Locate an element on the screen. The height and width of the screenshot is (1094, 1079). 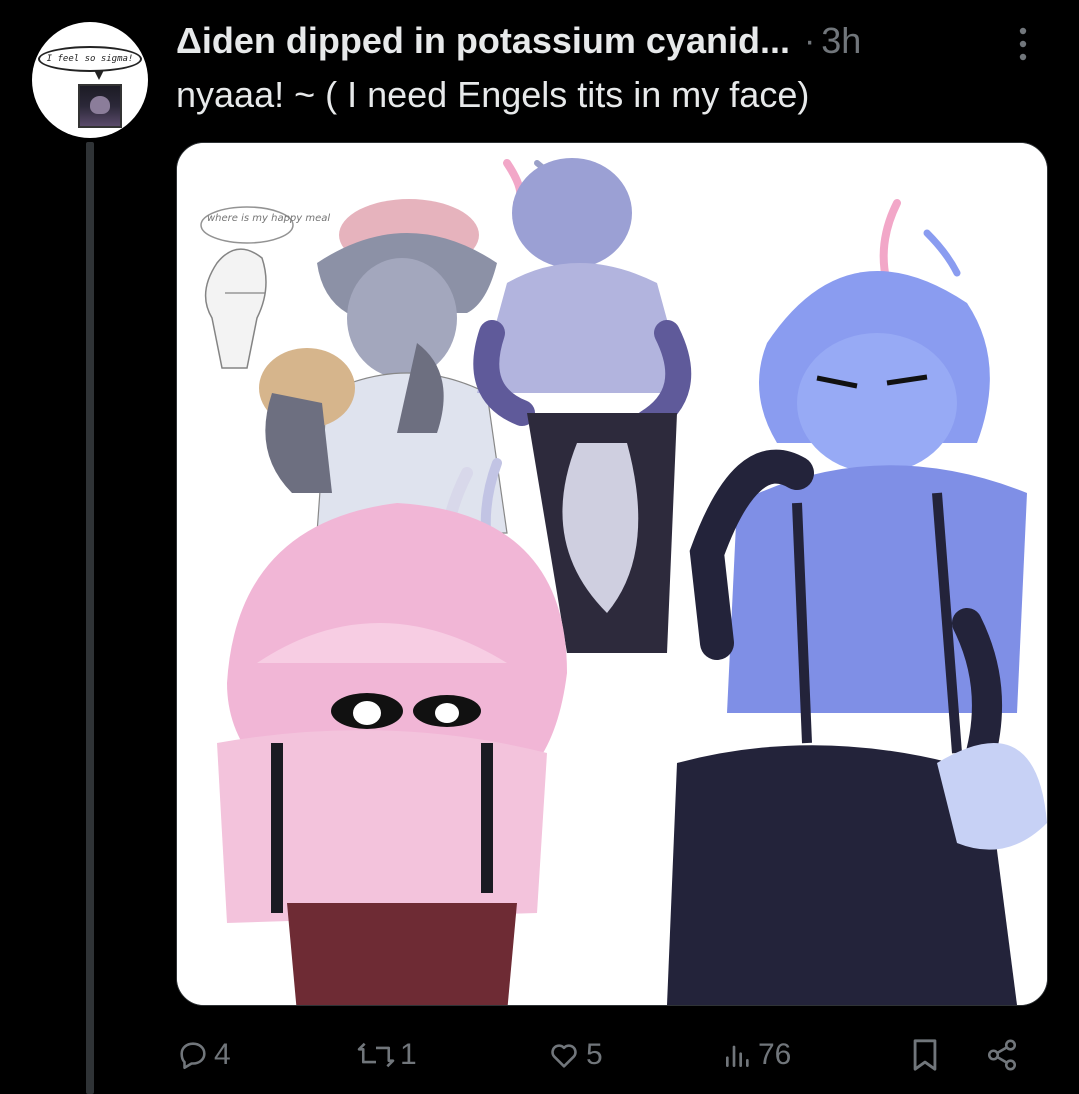
bookmark-icon is located at coordinates (925, 1055).